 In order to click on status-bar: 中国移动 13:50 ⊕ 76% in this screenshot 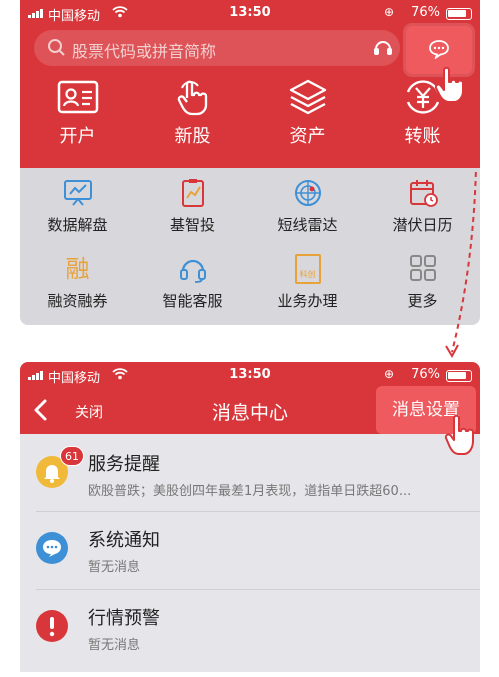, I will do `click(250, 375)`.